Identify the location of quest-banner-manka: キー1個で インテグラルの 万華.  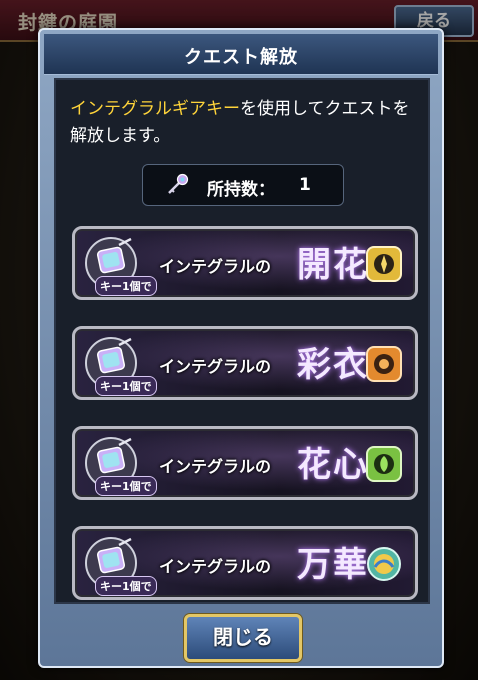
(245, 563).